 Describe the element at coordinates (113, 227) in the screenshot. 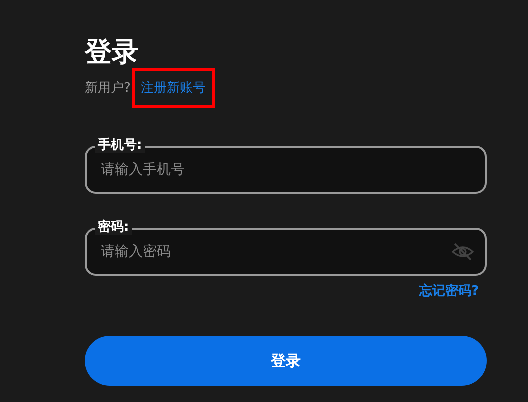

I see `field-label: 密码:` at that location.